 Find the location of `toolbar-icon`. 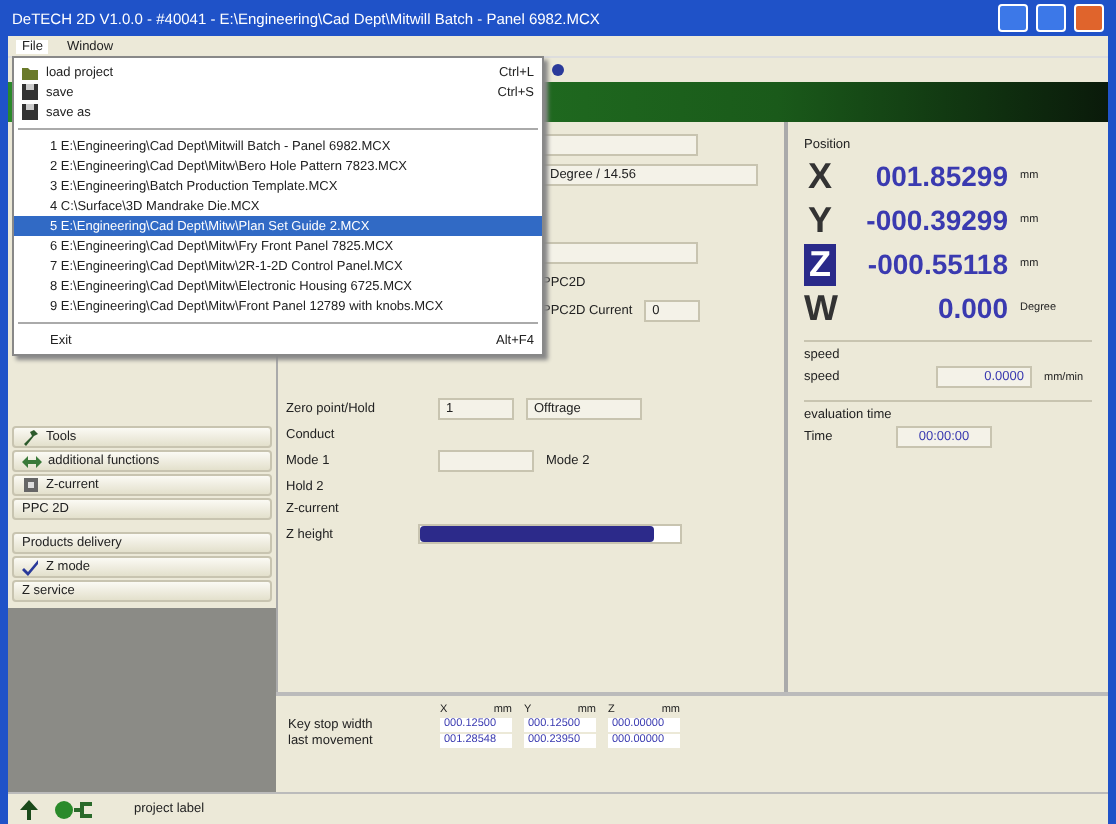

toolbar-icon is located at coordinates (558, 70).